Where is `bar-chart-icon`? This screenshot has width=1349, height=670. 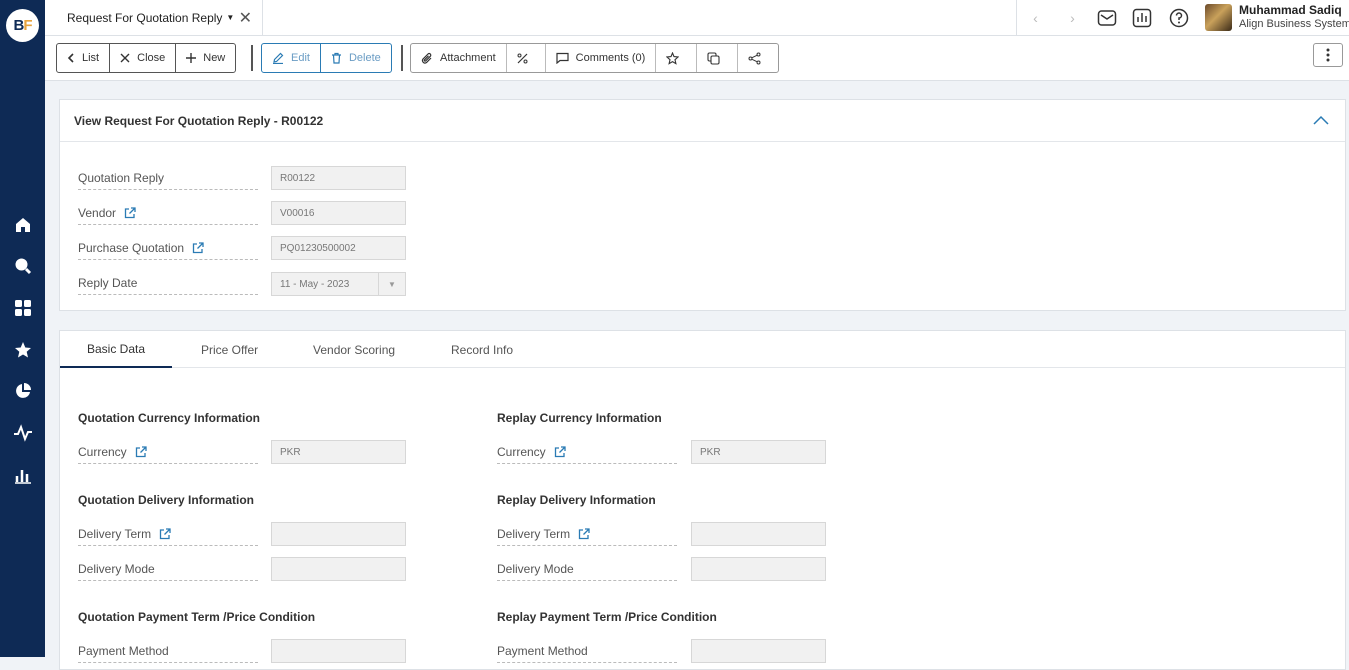 bar-chart-icon is located at coordinates (22, 474).